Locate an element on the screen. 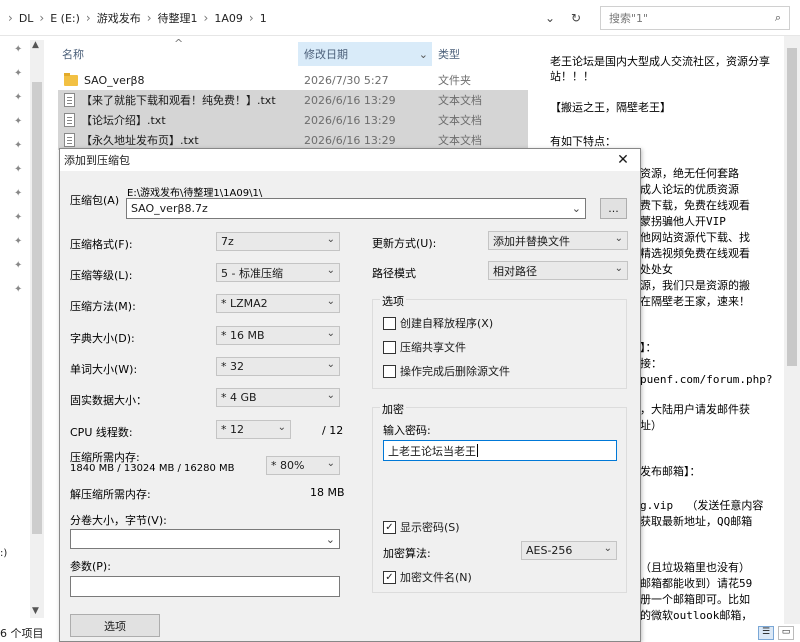  archive-name-field: SAO_verβ8.7z ⌄ is located at coordinates (356, 208).